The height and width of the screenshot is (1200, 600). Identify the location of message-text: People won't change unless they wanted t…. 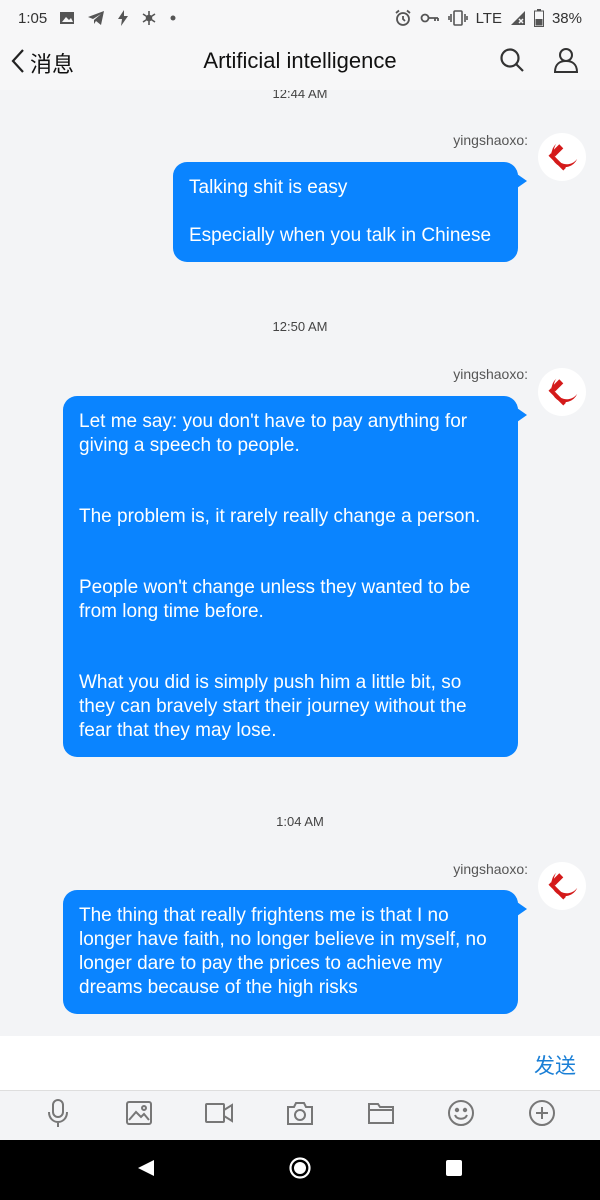
(275, 599).